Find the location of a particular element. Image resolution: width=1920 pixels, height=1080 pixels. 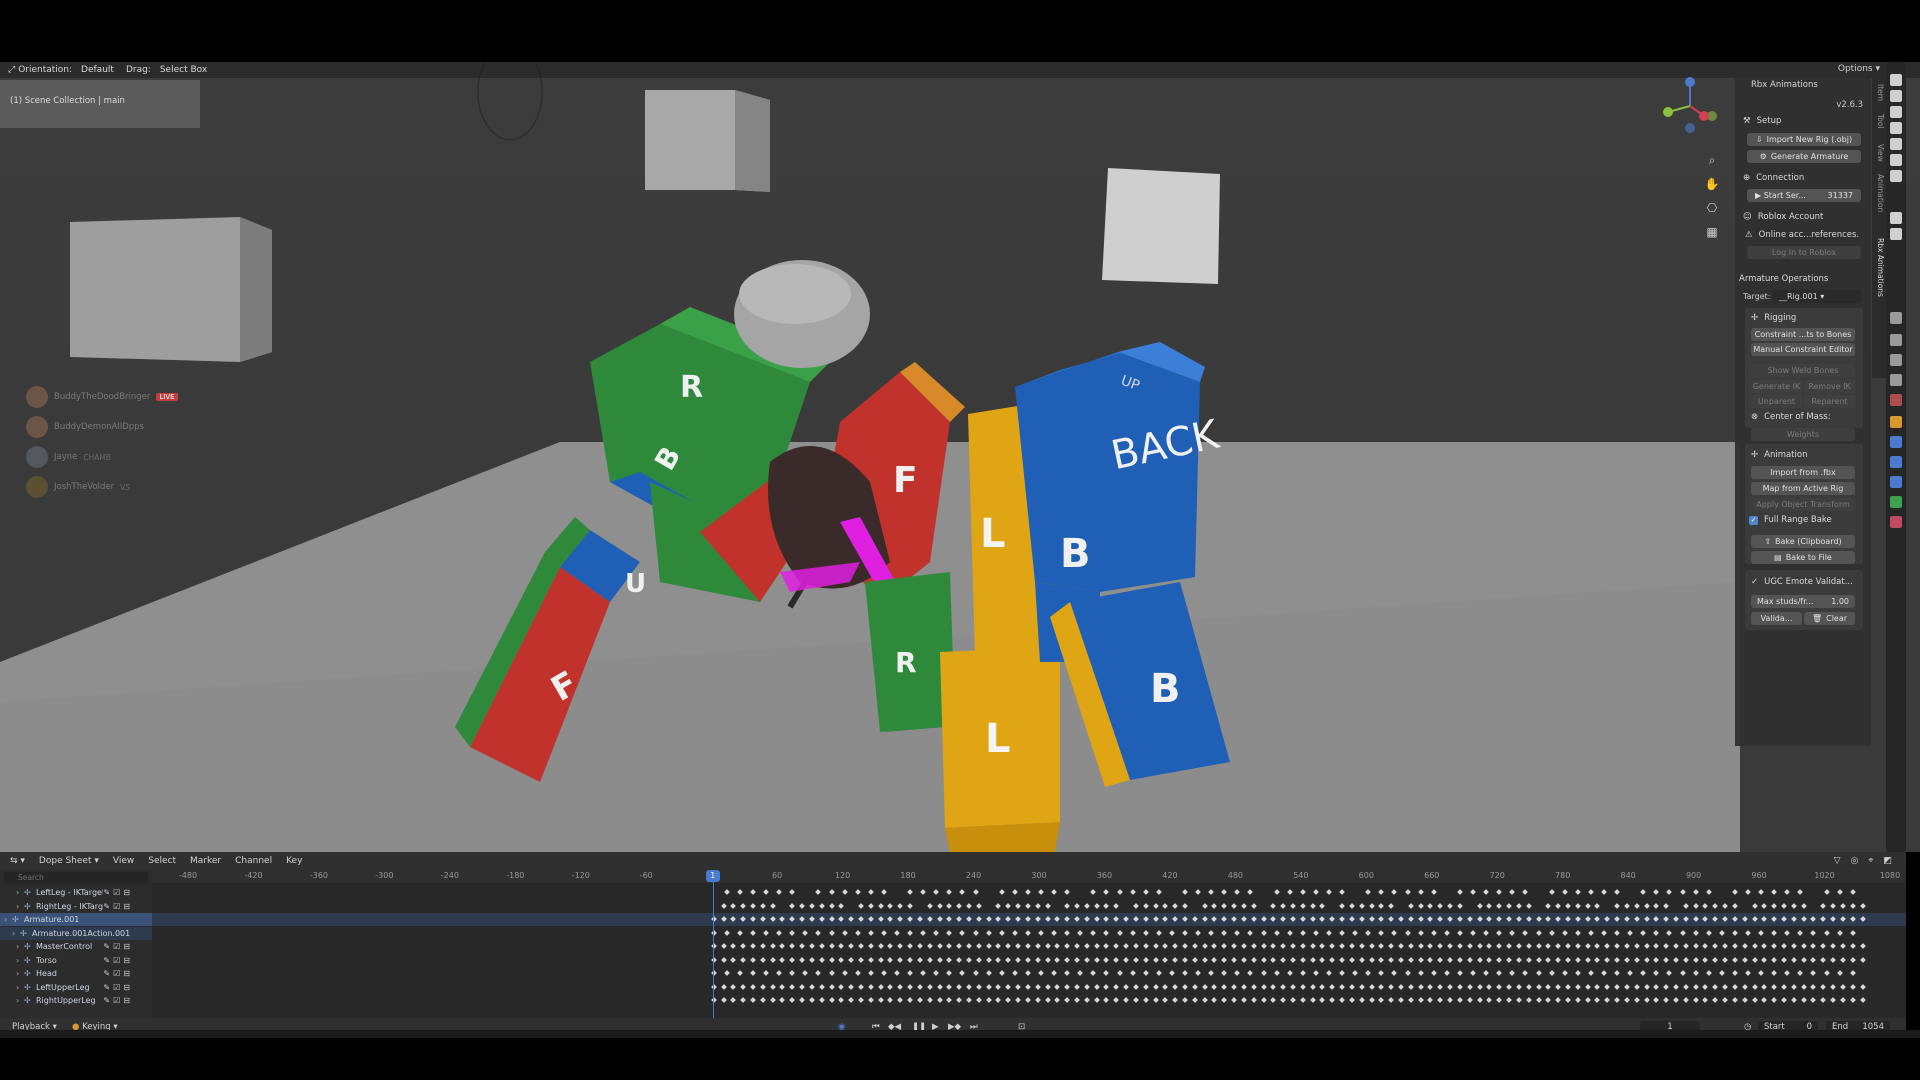

menu-view: View is located at coordinates (123, 861).